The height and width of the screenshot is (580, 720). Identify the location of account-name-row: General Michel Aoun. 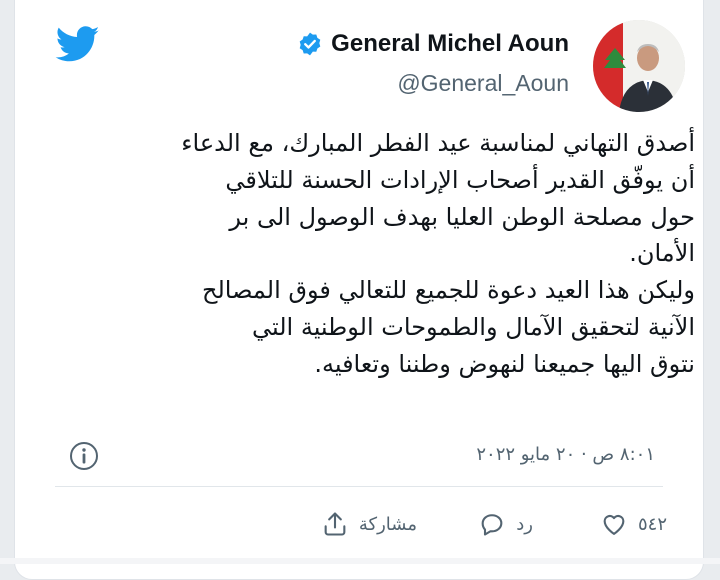
(433, 44).